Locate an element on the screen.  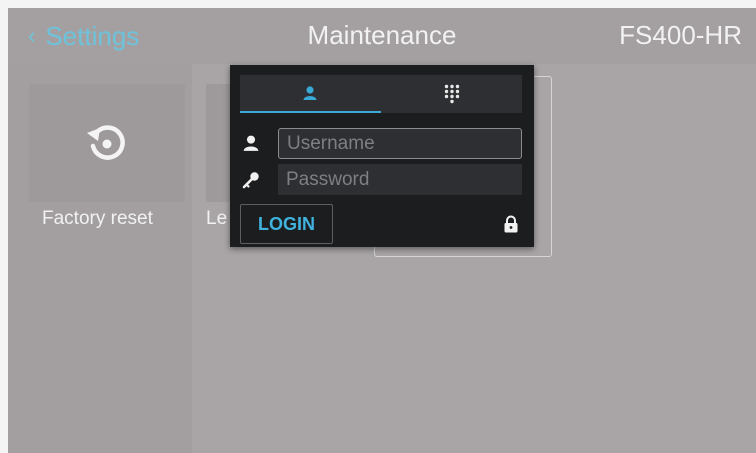
login-button: LOGIN is located at coordinates (286, 224).